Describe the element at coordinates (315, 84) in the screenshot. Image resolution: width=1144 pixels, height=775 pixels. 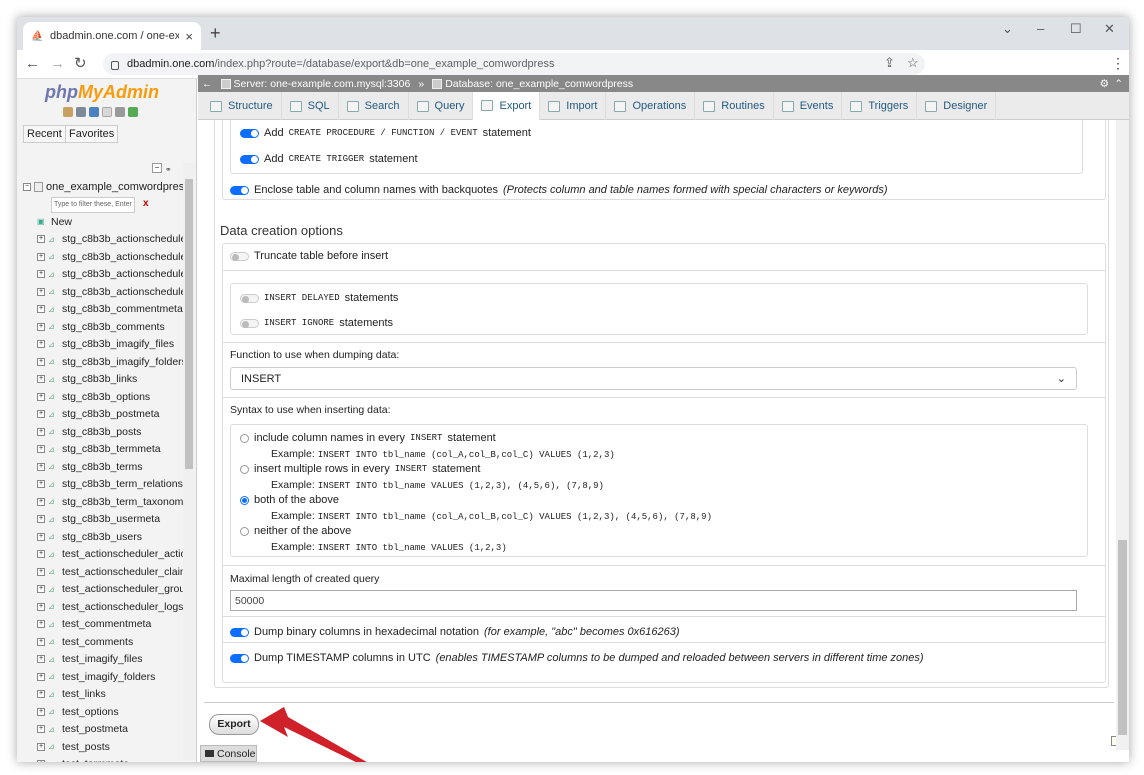
I see `server-crumb: Server: one-example.com.mysql:3306` at that location.